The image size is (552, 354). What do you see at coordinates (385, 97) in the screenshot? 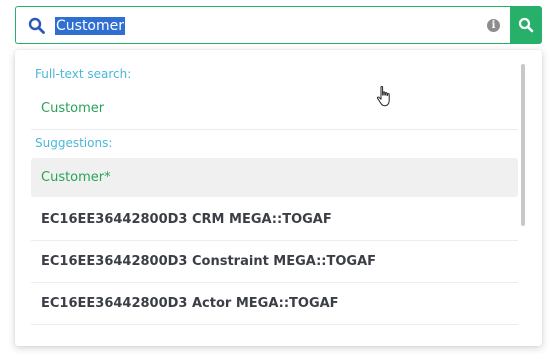
I see `hand-cursor-icon` at bounding box center [385, 97].